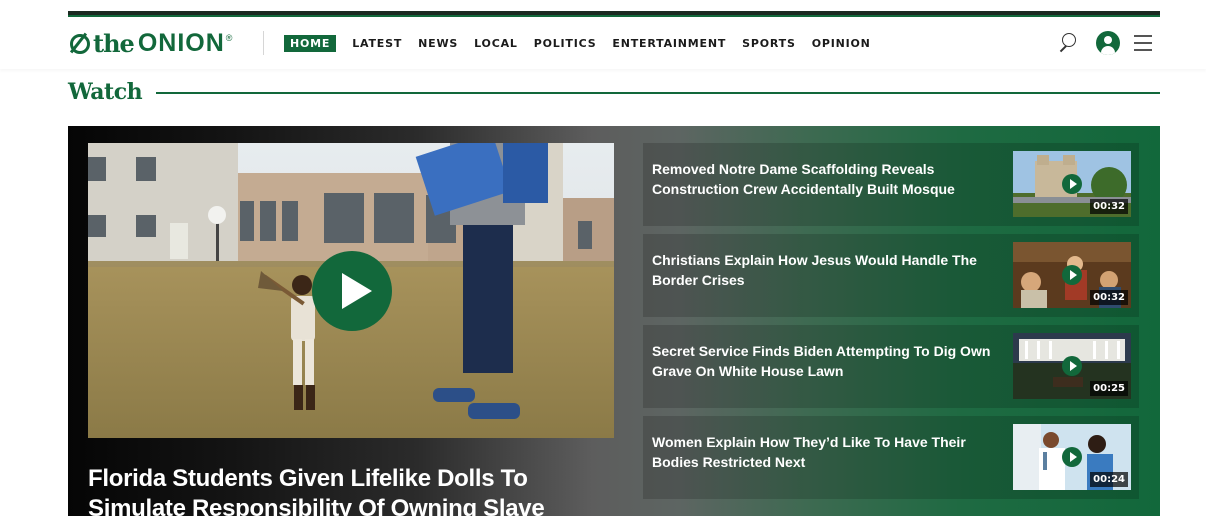 The width and height of the screenshot is (1206, 516). I want to click on nav-sports: SPORTS, so click(769, 43).